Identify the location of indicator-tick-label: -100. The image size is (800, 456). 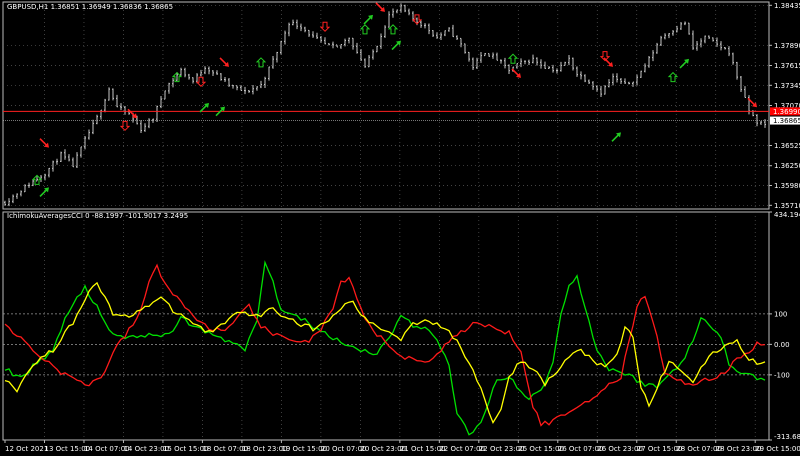
(782, 375).